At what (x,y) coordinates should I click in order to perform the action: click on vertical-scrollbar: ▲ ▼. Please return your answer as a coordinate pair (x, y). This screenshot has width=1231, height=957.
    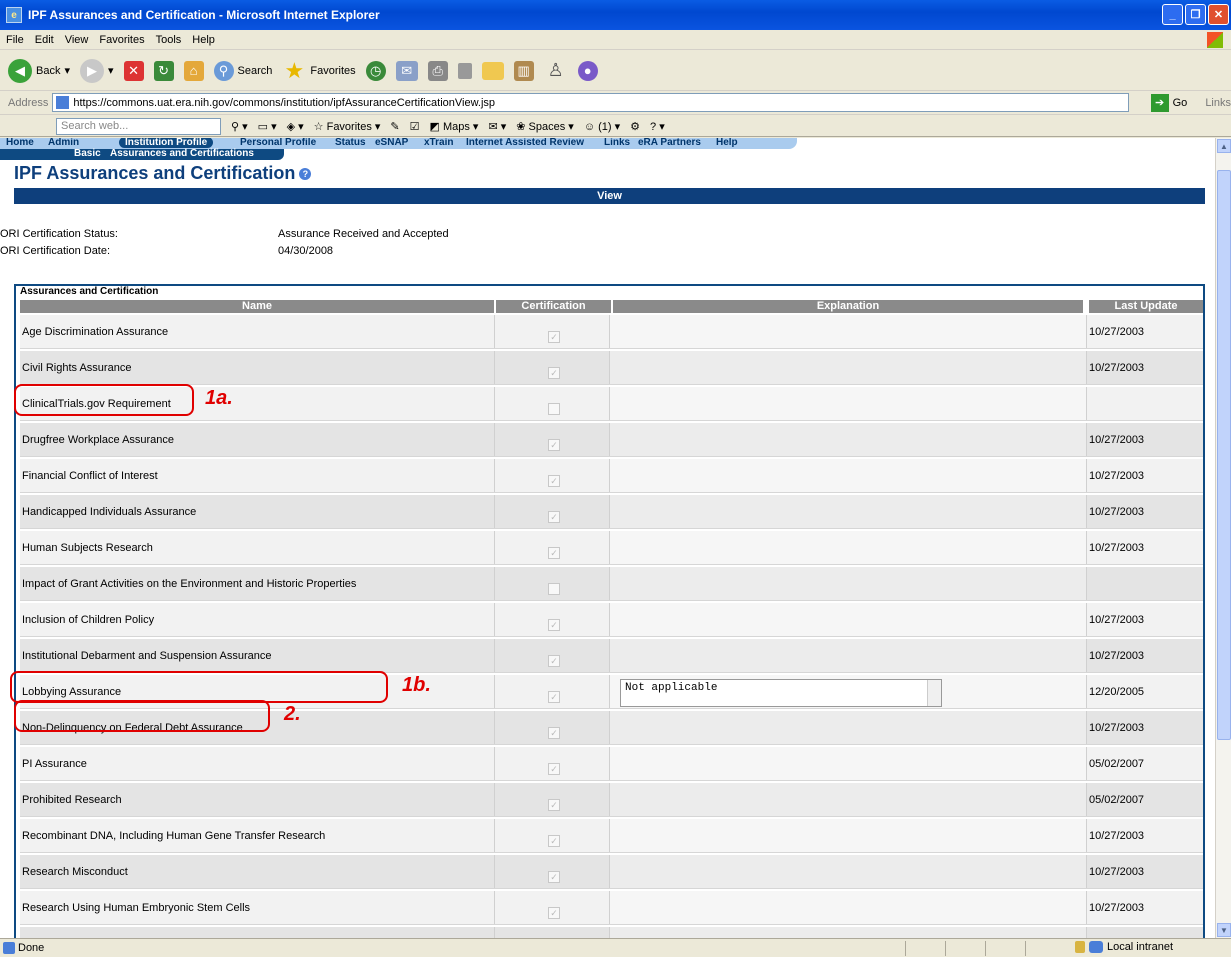
    Looking at the image, I should click on (1223, 538).